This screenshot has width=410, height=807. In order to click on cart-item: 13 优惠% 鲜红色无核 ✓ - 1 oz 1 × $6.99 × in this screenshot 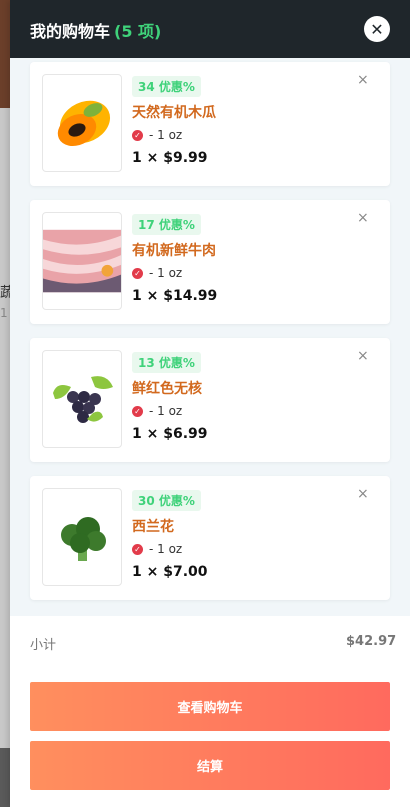, I will do `click(210, 400)`.